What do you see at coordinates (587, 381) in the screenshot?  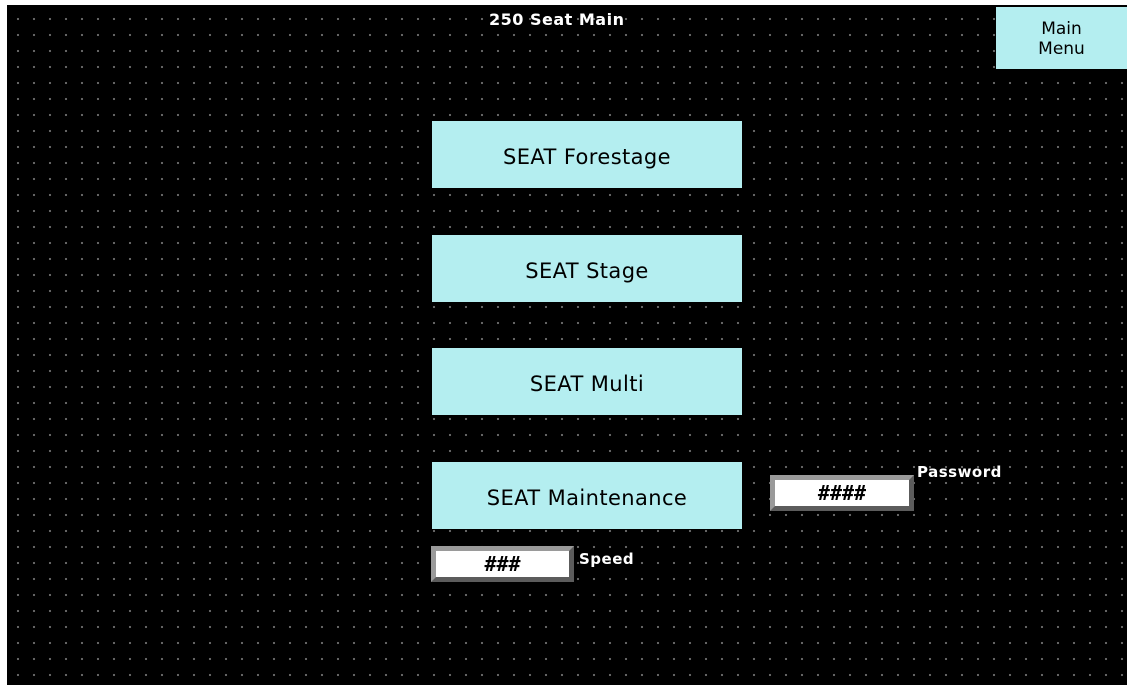 I see `seat-multi-button: SEAT Multi` at bounding box center [587, 381].